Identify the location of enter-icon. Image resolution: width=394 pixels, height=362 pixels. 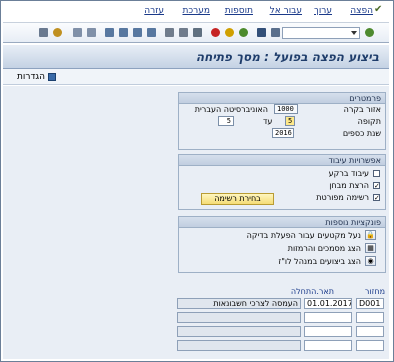
(369, 32).